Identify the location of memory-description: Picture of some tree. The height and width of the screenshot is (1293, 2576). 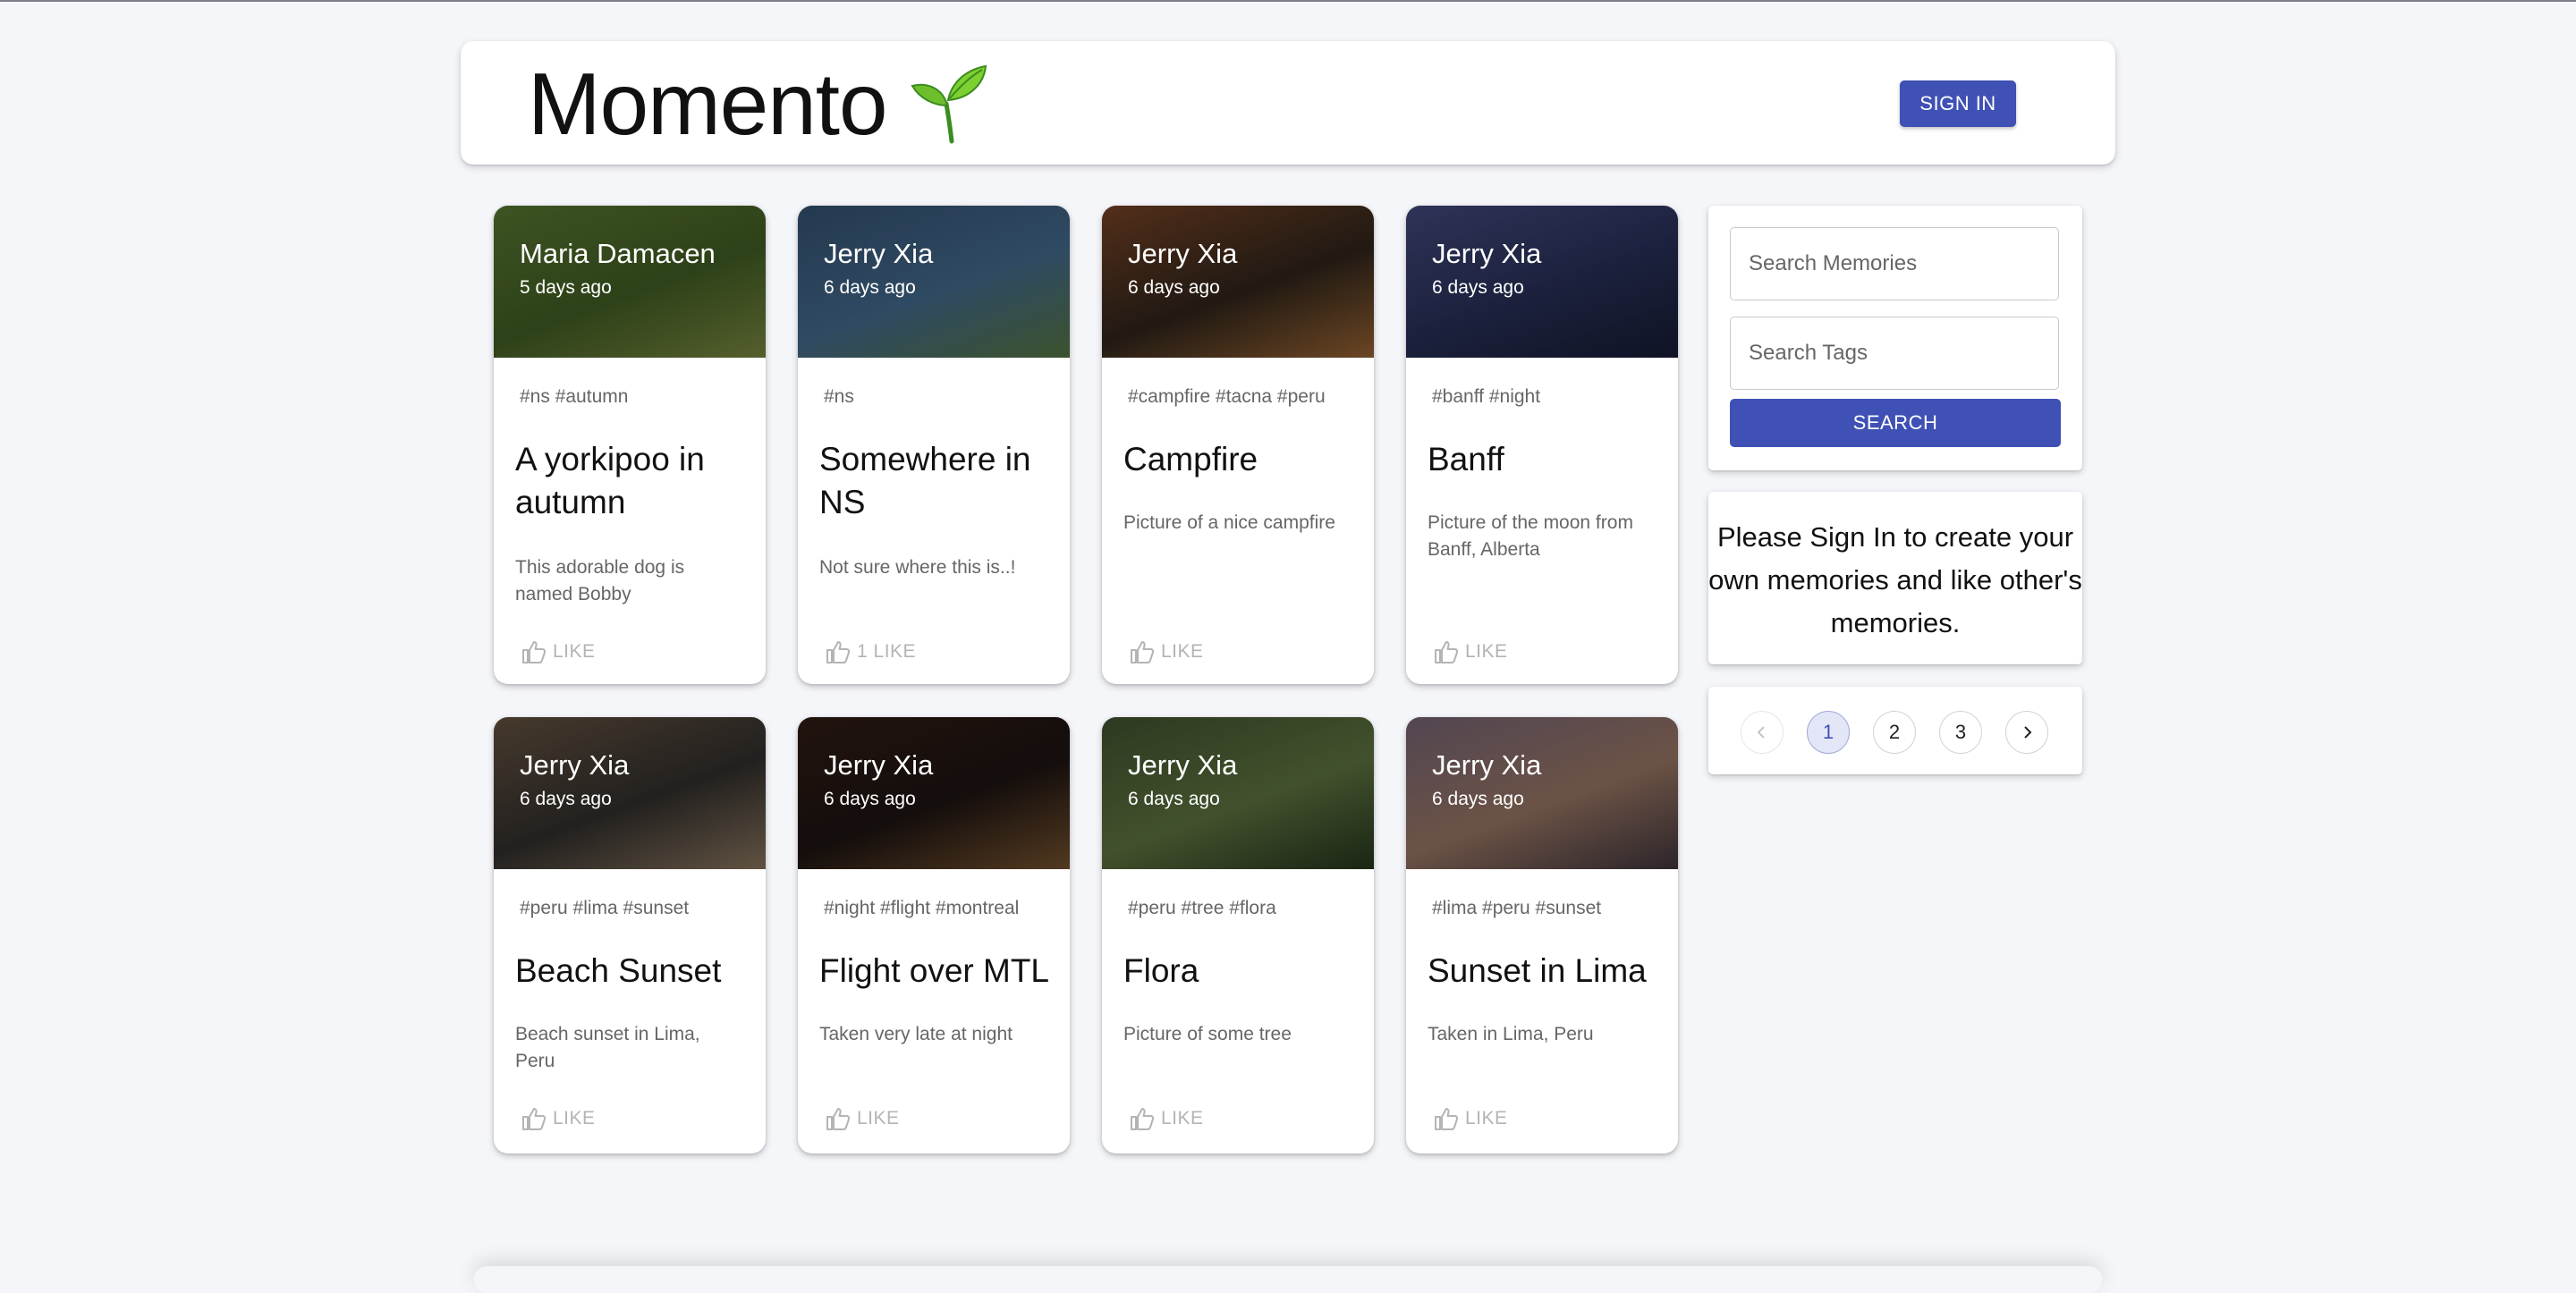
(1207, 1034).